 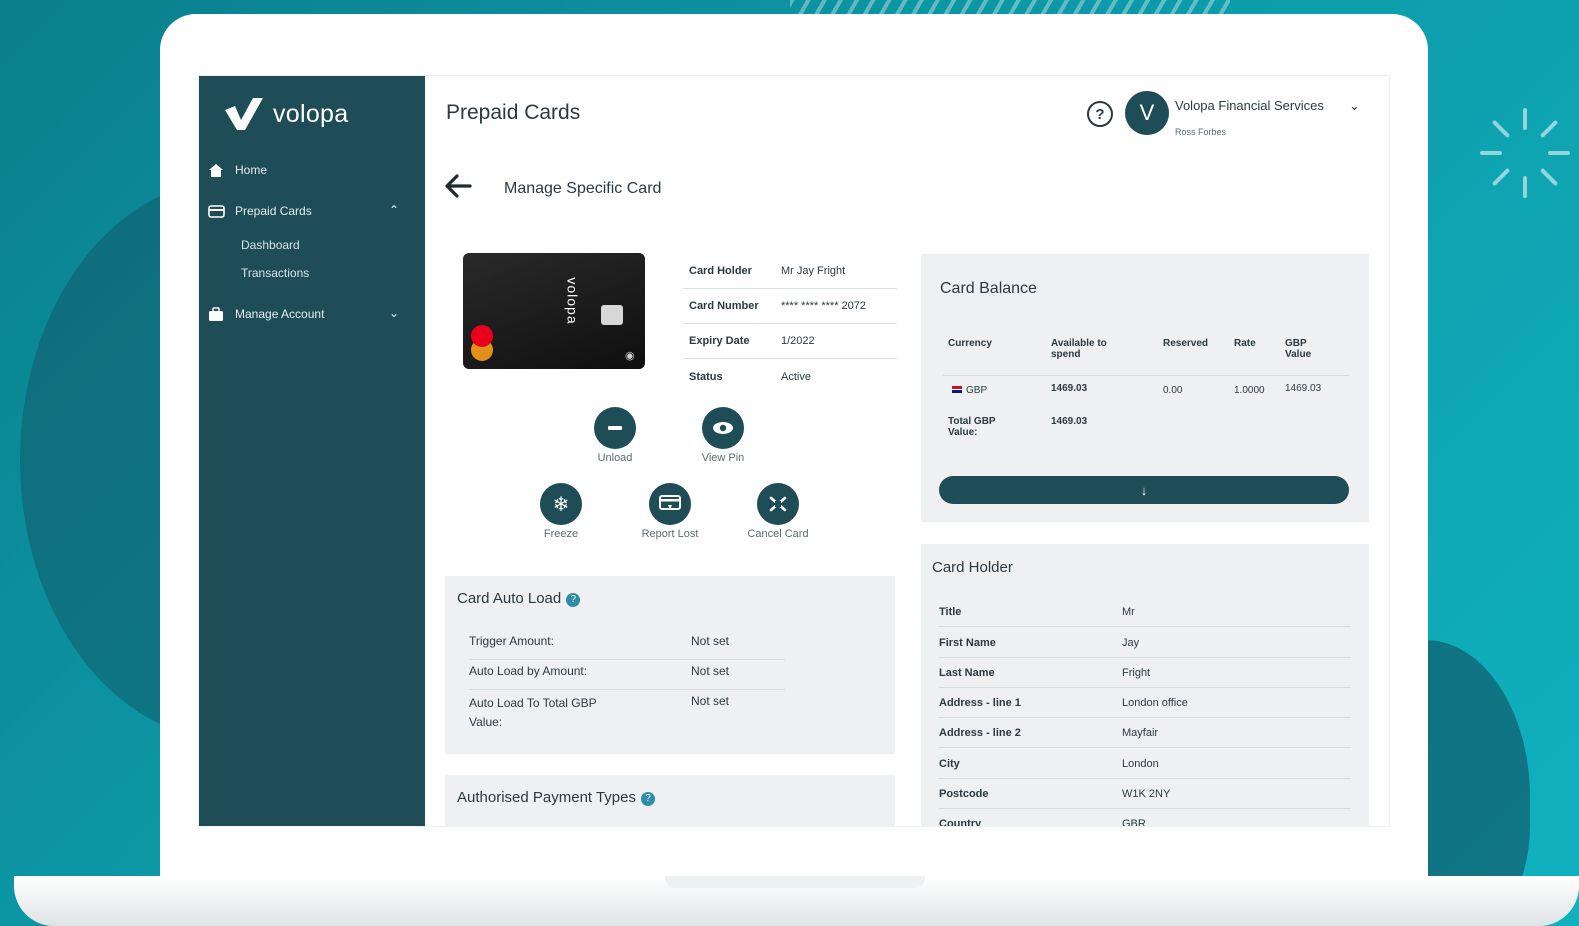 I want to click on column-header: Available to spend, so click(x=1079, y=349).